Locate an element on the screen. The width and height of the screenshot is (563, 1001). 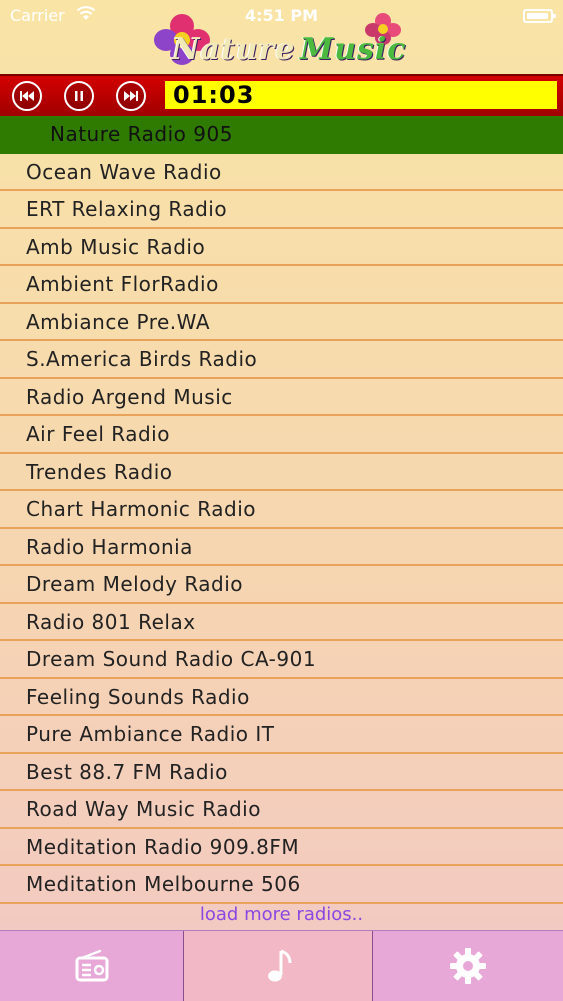
battery-icon is located at coordinates (539, 16).